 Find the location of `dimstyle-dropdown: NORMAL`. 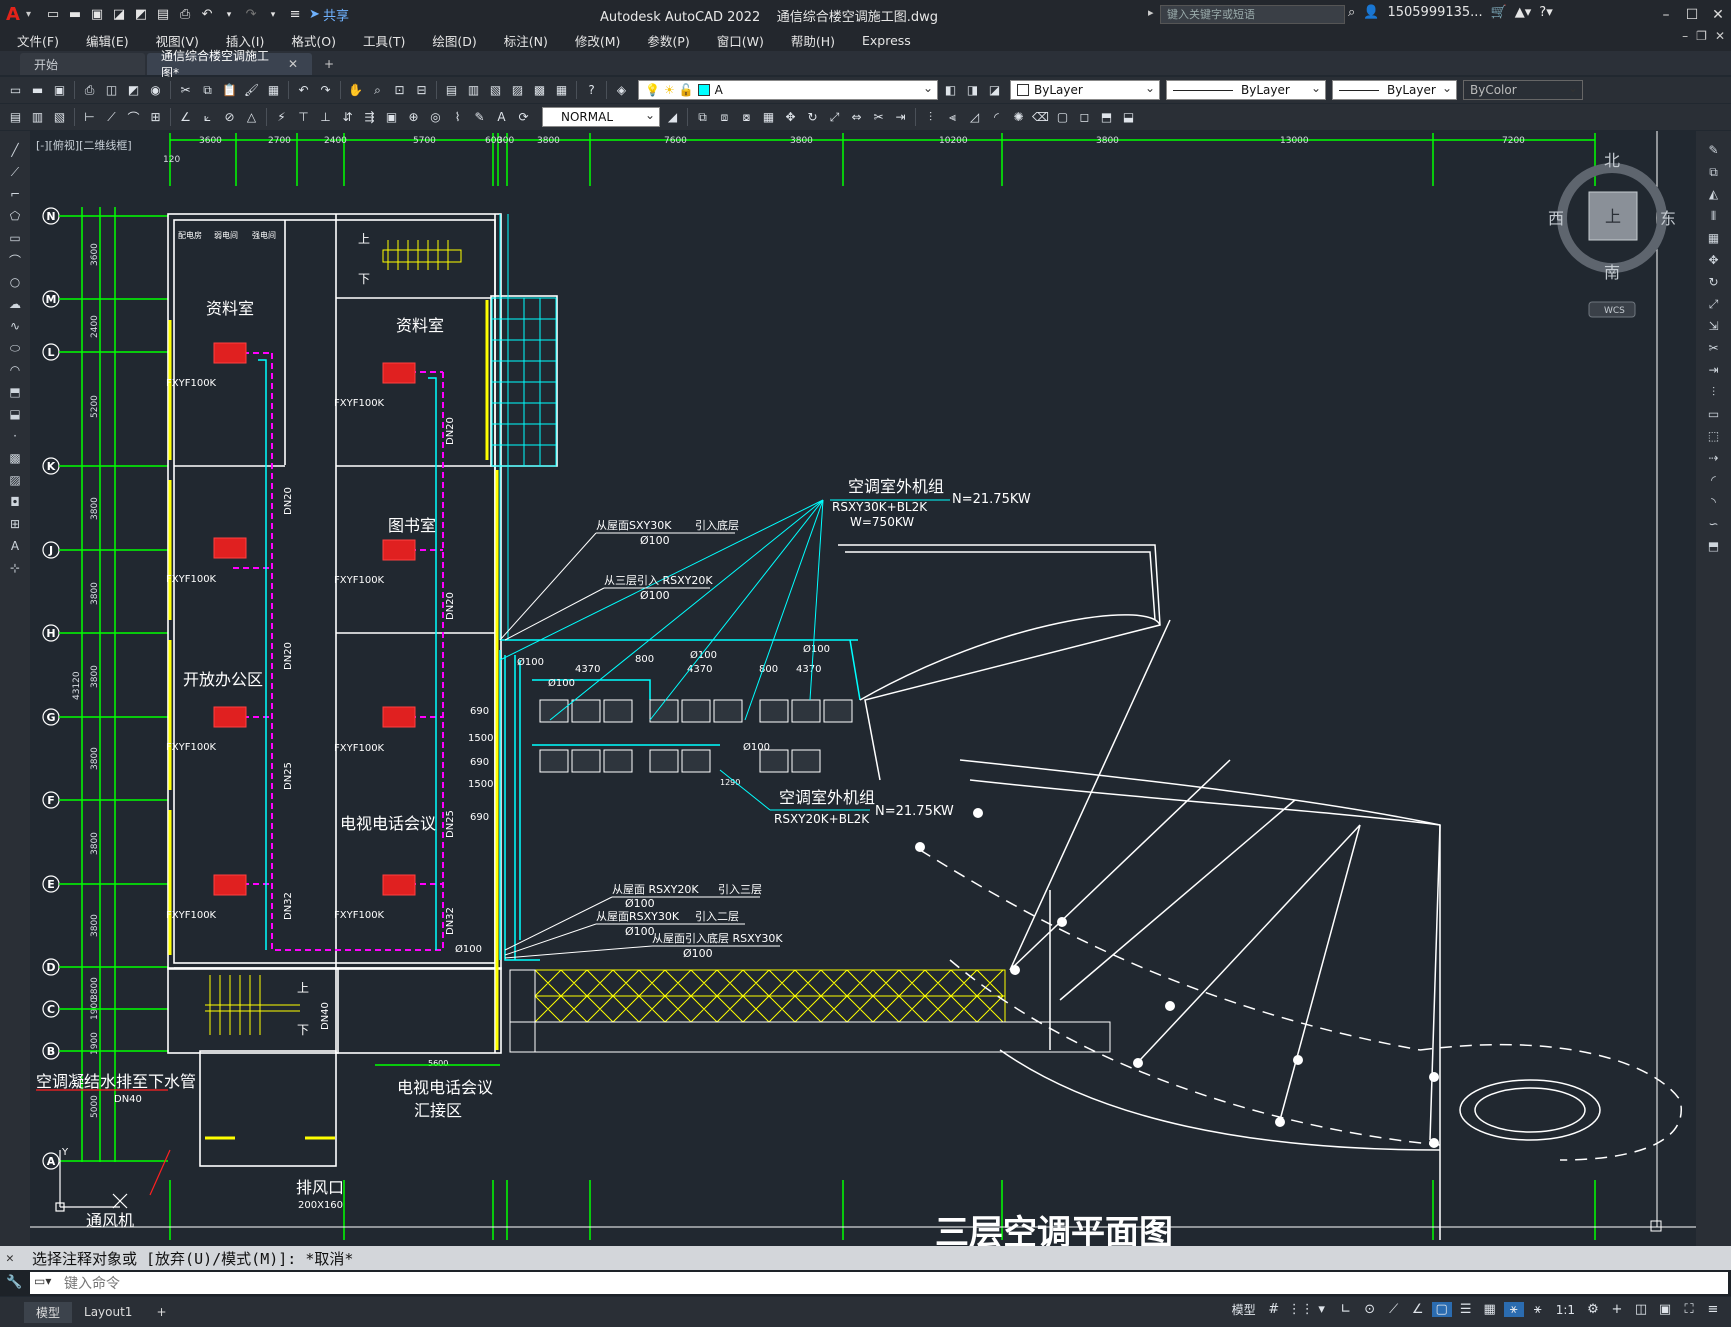

dimstyle-dropdown: NORMAL is located at coordinates (601, 117).